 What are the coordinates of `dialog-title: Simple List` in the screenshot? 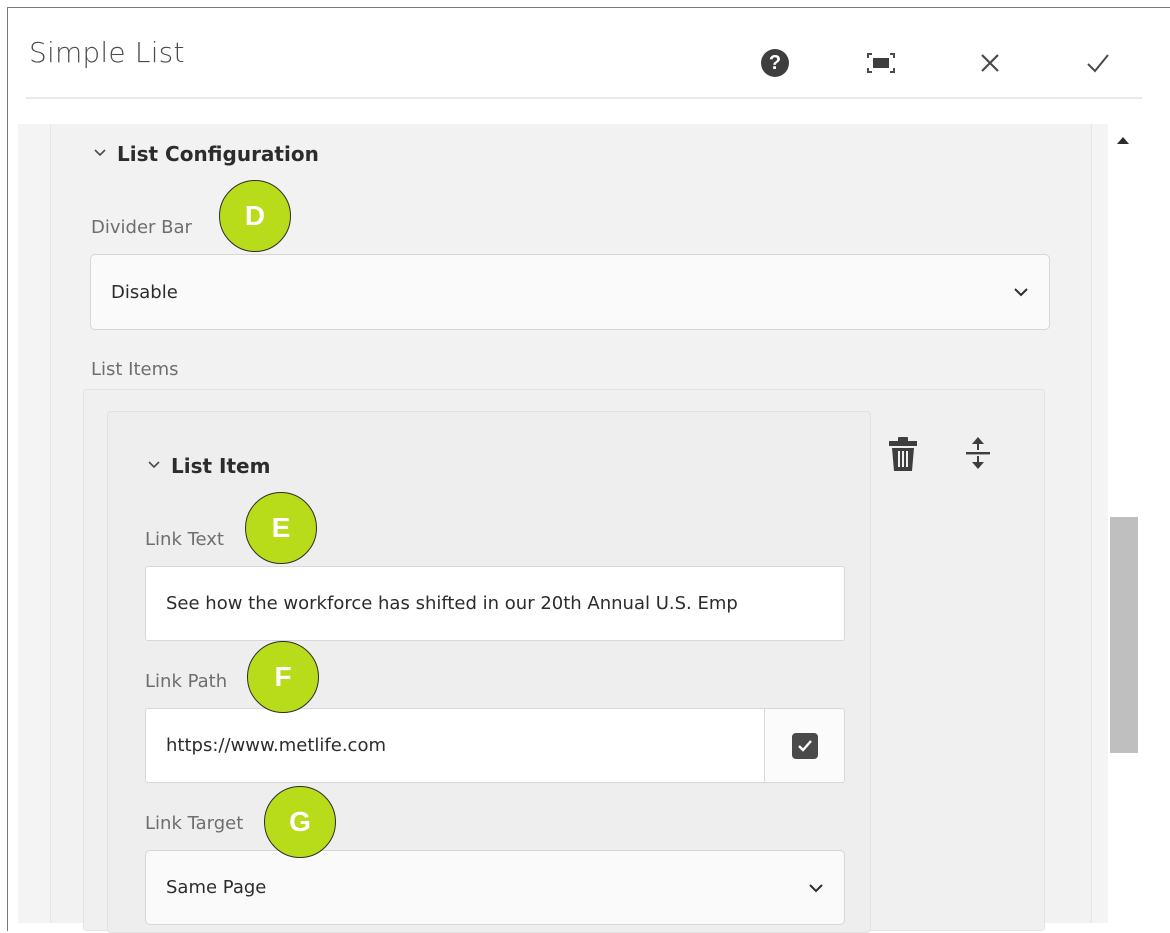 It's located at (107, 52).